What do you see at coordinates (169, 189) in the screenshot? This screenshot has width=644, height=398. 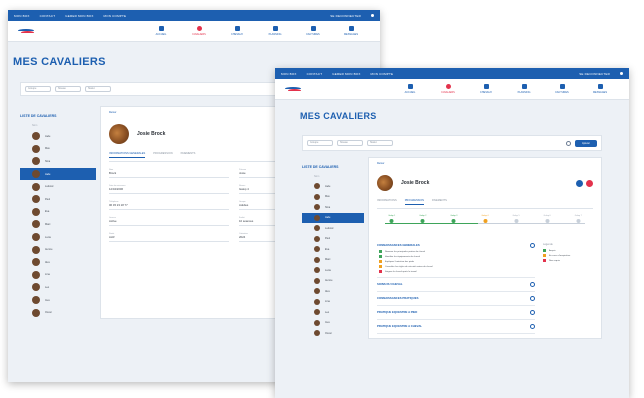 I see `form-field: Date de naissance 12/04/2006` at bounding box center [169, 189].